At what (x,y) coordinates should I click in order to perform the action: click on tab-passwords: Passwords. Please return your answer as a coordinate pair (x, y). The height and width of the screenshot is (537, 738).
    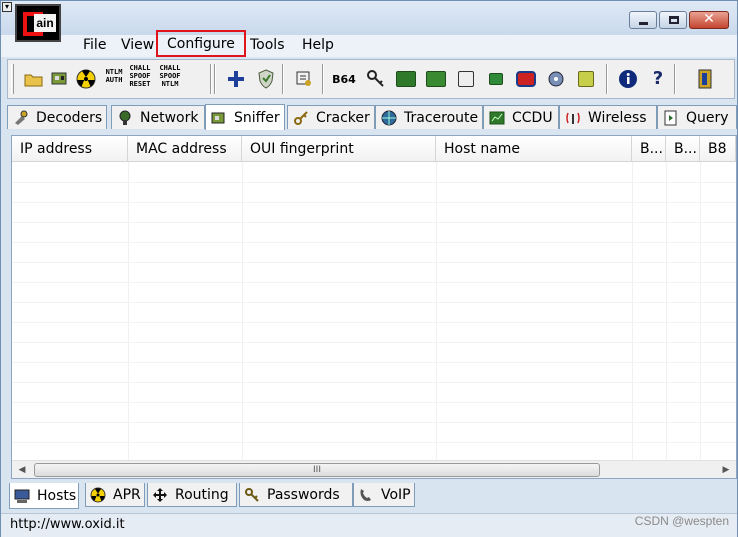
    Looking at the image, I should click on (296, 495).